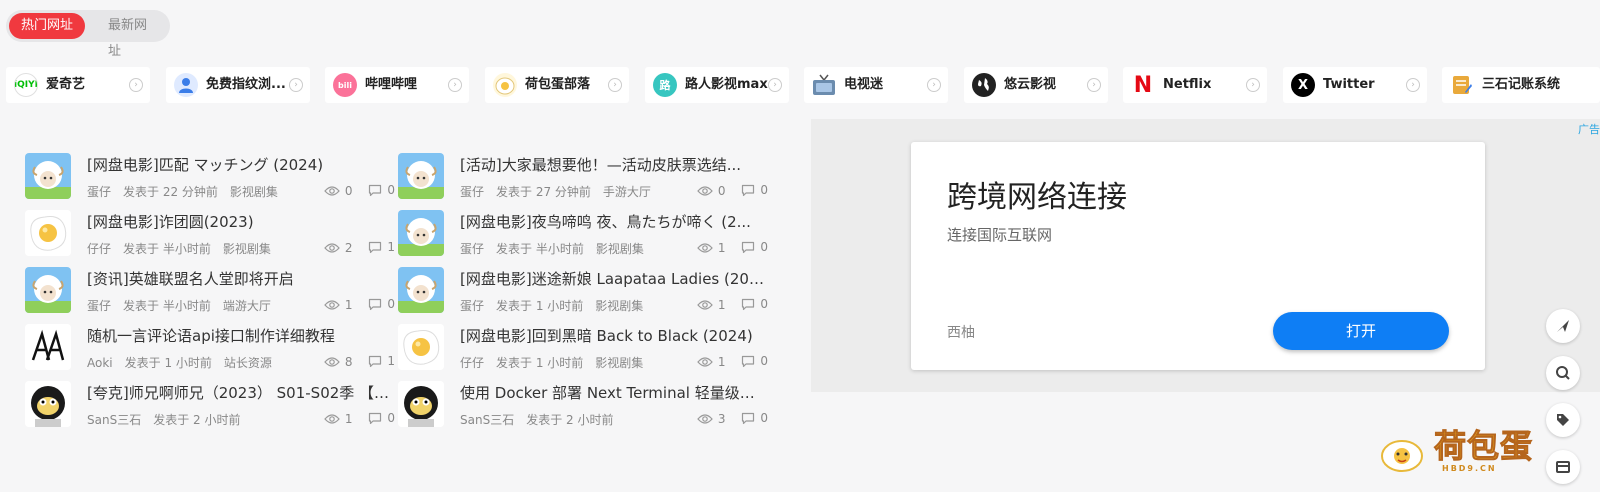 This screenshot has height=492, width=1600. I want to click on post-title: [网盘电影]诈团圆(2023), so click(240, 221).